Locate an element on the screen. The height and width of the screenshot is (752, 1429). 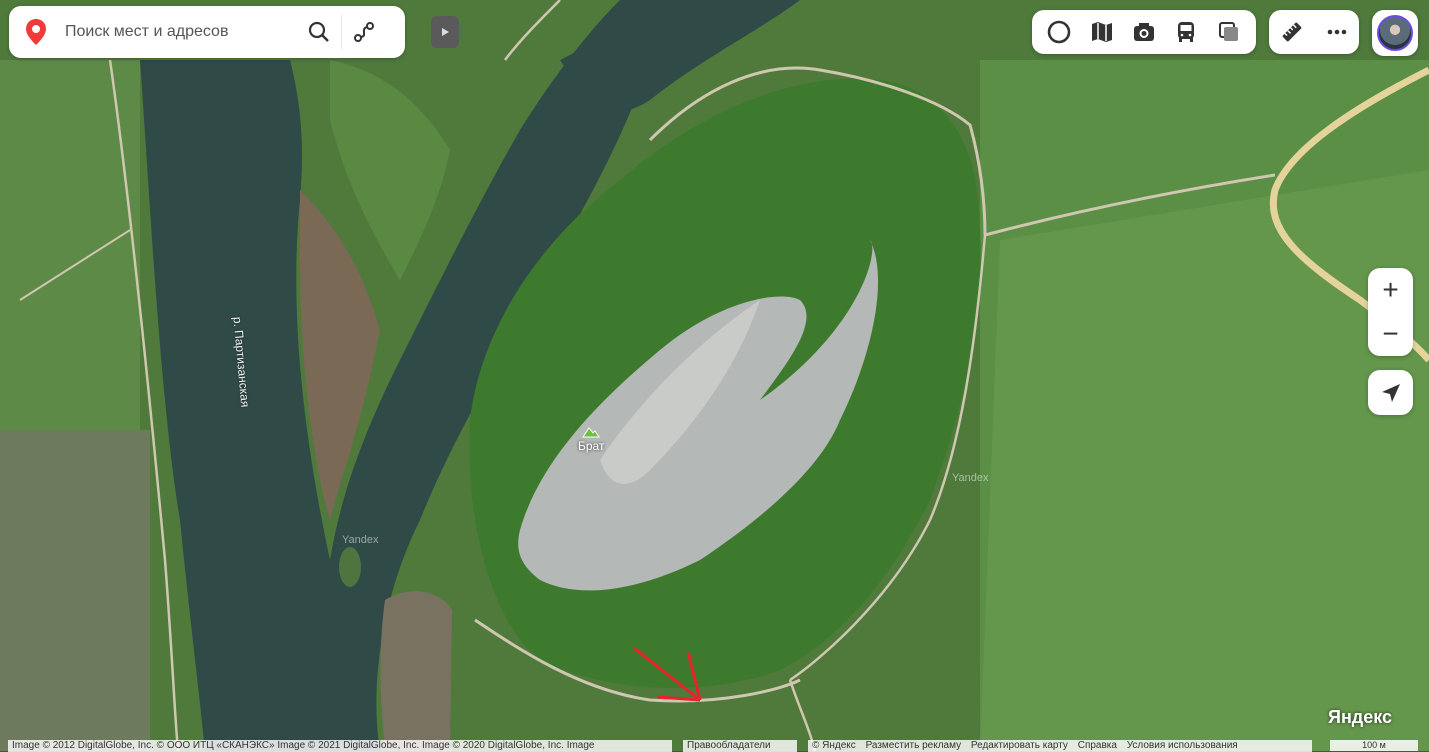
yandex-logo: Яндекс is located at coordinates (1360, 717).